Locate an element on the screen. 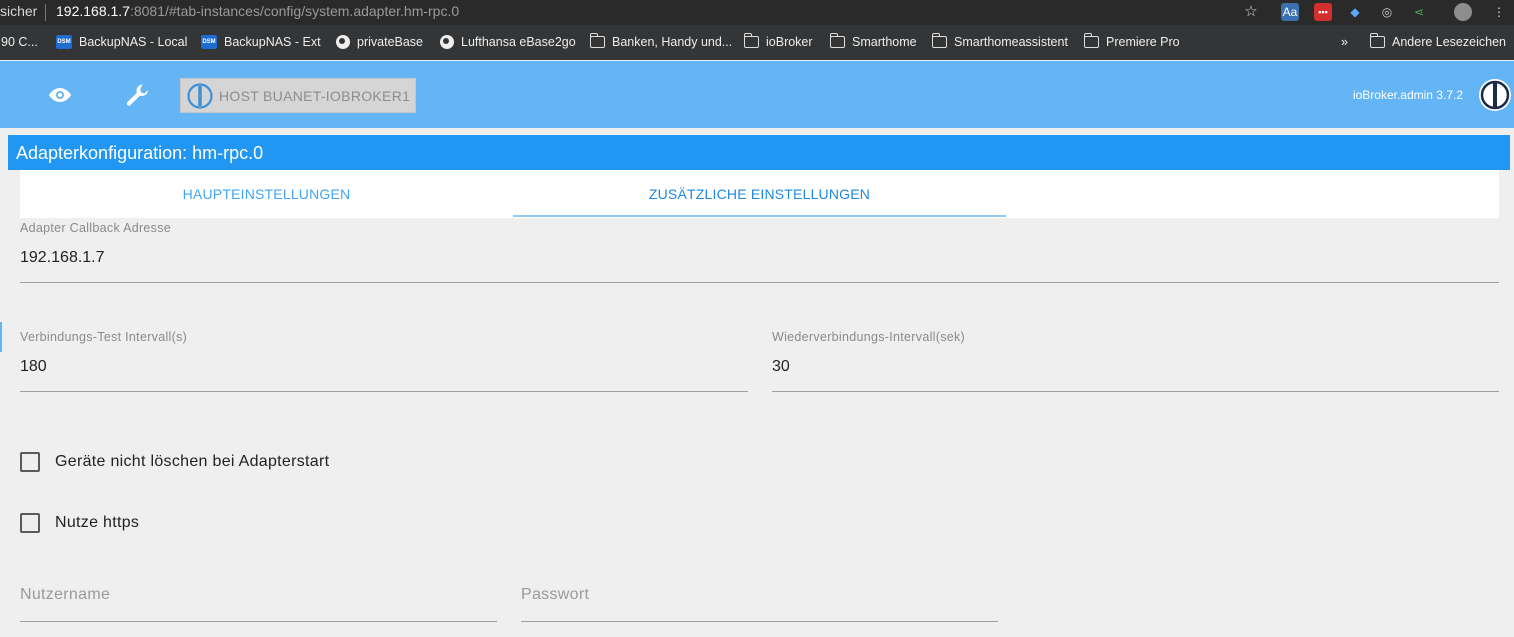  active-tab-indicator is located at coordinates (759, 216).